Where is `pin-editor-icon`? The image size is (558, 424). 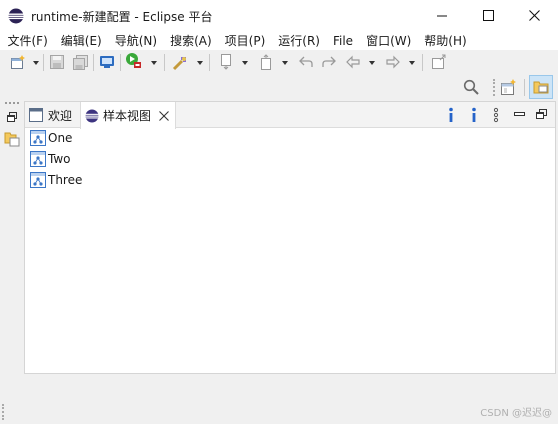
pin-editor-icon is located at coordinates (439, 62).